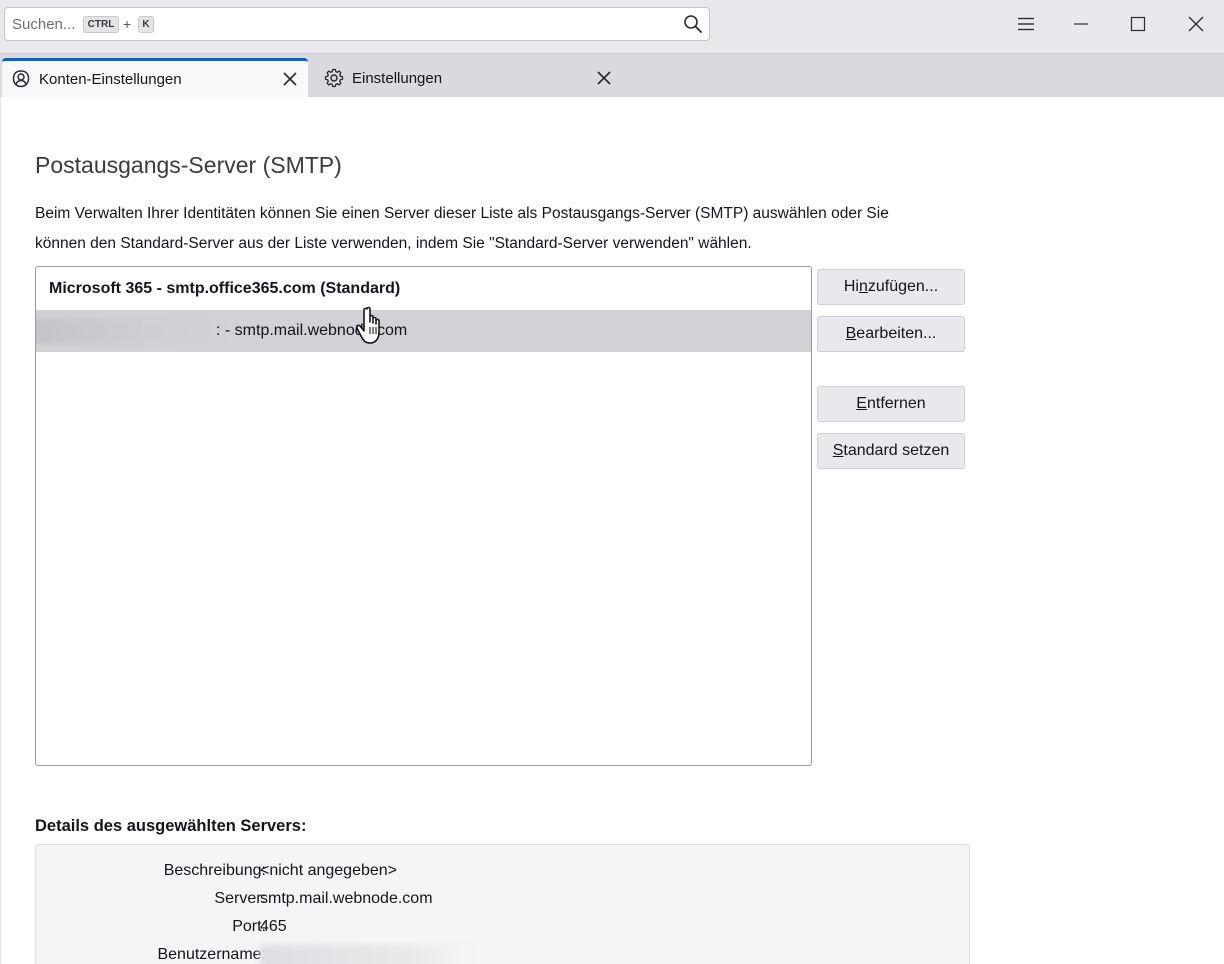  What do you see at coordinates (838, 450) in the screenshot?
I see `accesskey: S` at bounding box center [838, 450].